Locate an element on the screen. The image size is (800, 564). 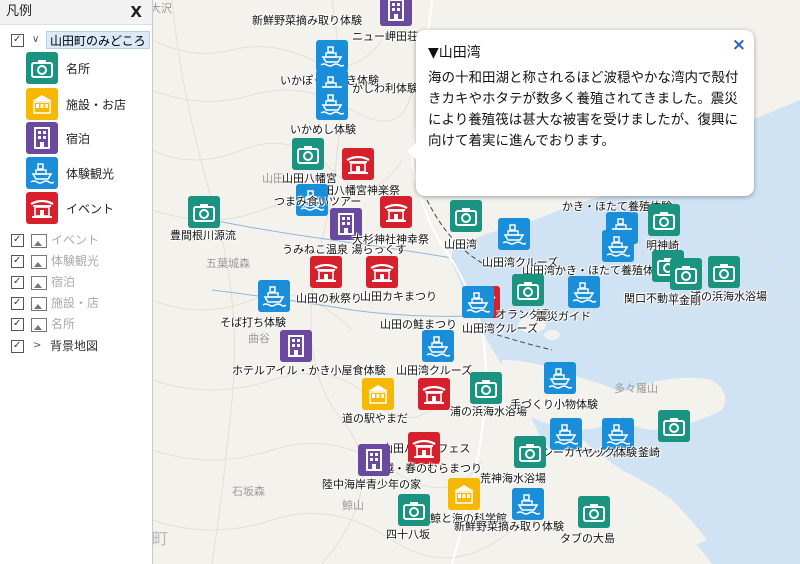
poi-label: 山田カキまつり is located at coordinates (398, 296).